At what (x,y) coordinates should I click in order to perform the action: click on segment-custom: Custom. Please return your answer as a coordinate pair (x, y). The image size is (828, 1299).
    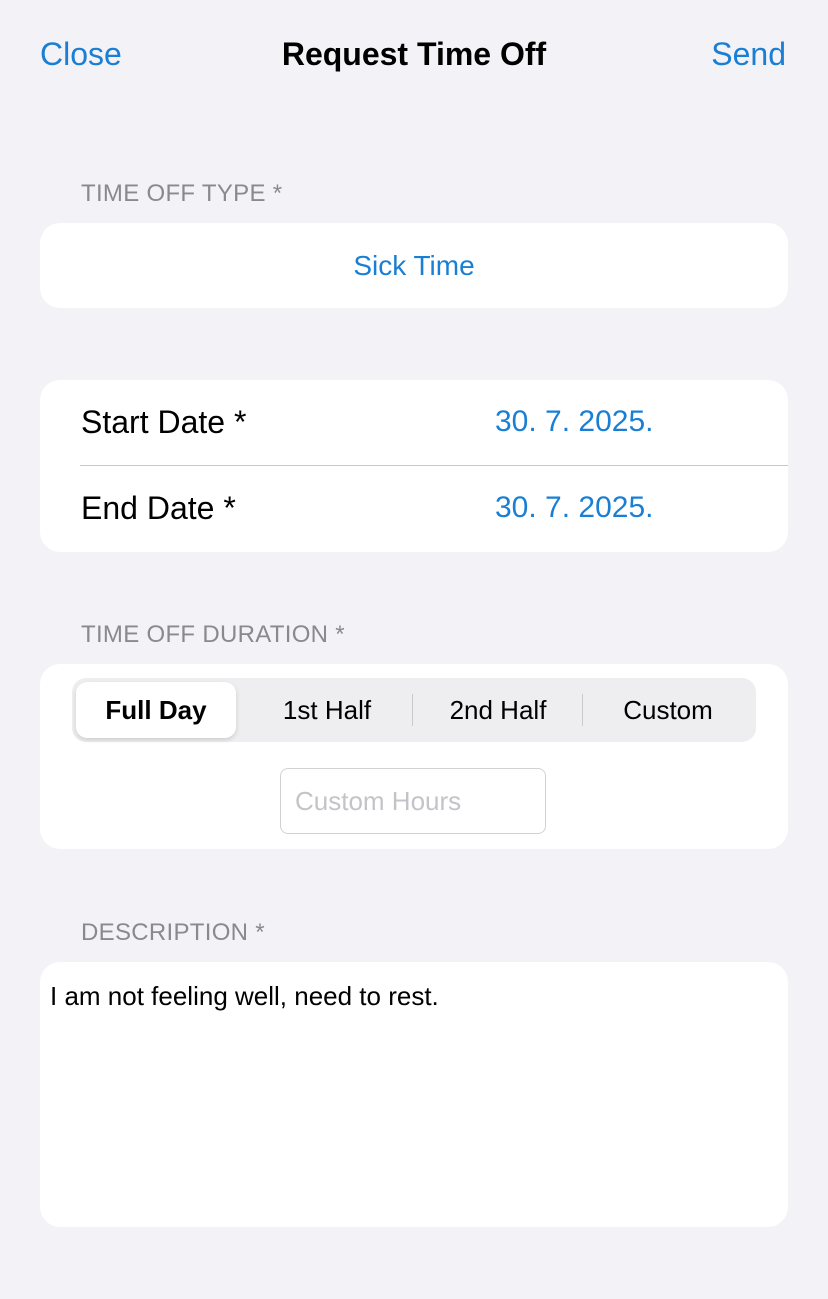
    Looking at the image, I should click on (668, 710).